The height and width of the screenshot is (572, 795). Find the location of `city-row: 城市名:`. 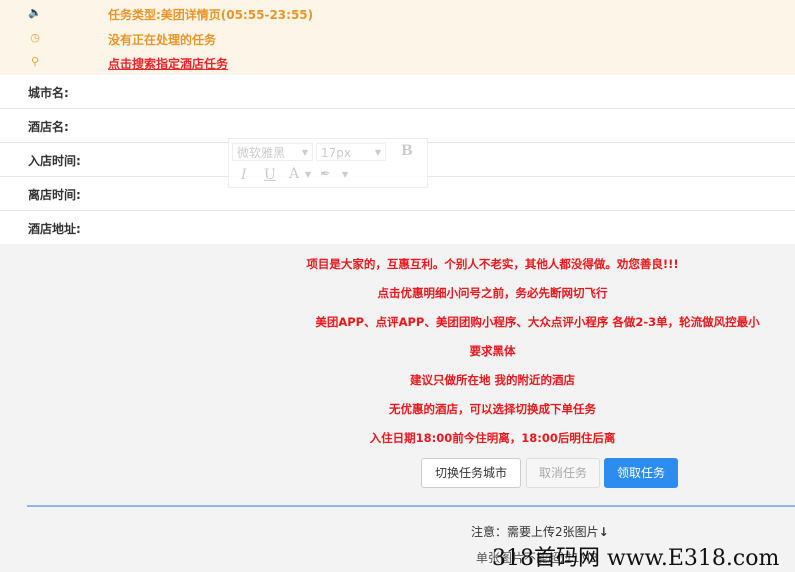

city-row: 城市名: is located at coordinates (397, 92).